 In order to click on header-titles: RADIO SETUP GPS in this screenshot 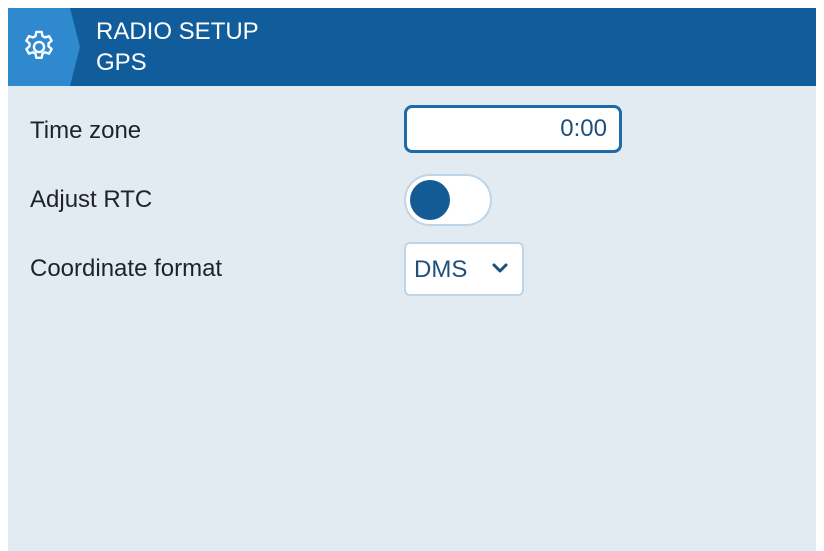, I will do `click(177, 47)`.